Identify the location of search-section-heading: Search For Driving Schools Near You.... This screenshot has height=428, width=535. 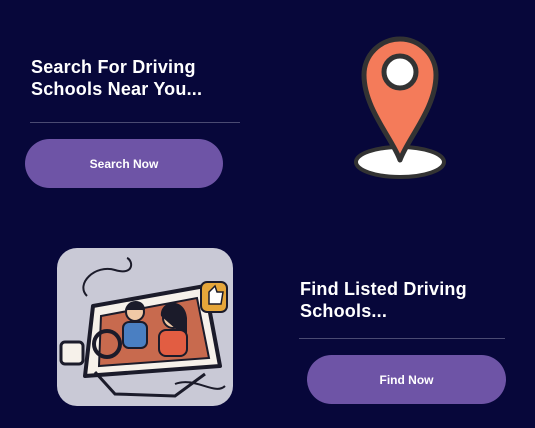
(141, 78).